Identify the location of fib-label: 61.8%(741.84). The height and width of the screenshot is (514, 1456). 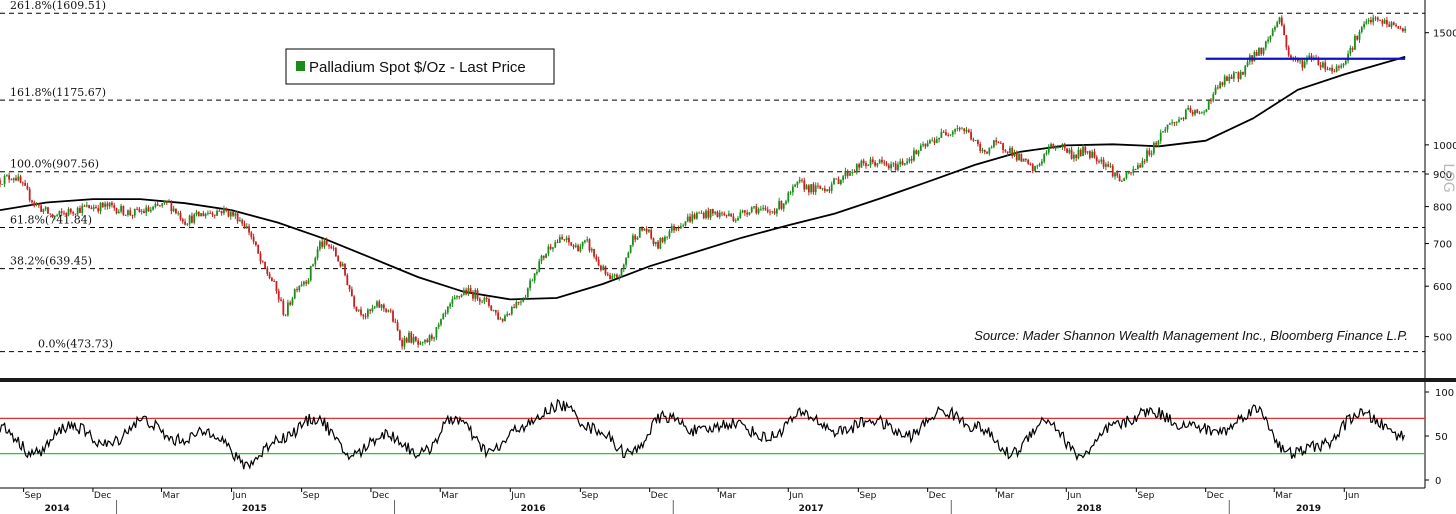
(51, 219).